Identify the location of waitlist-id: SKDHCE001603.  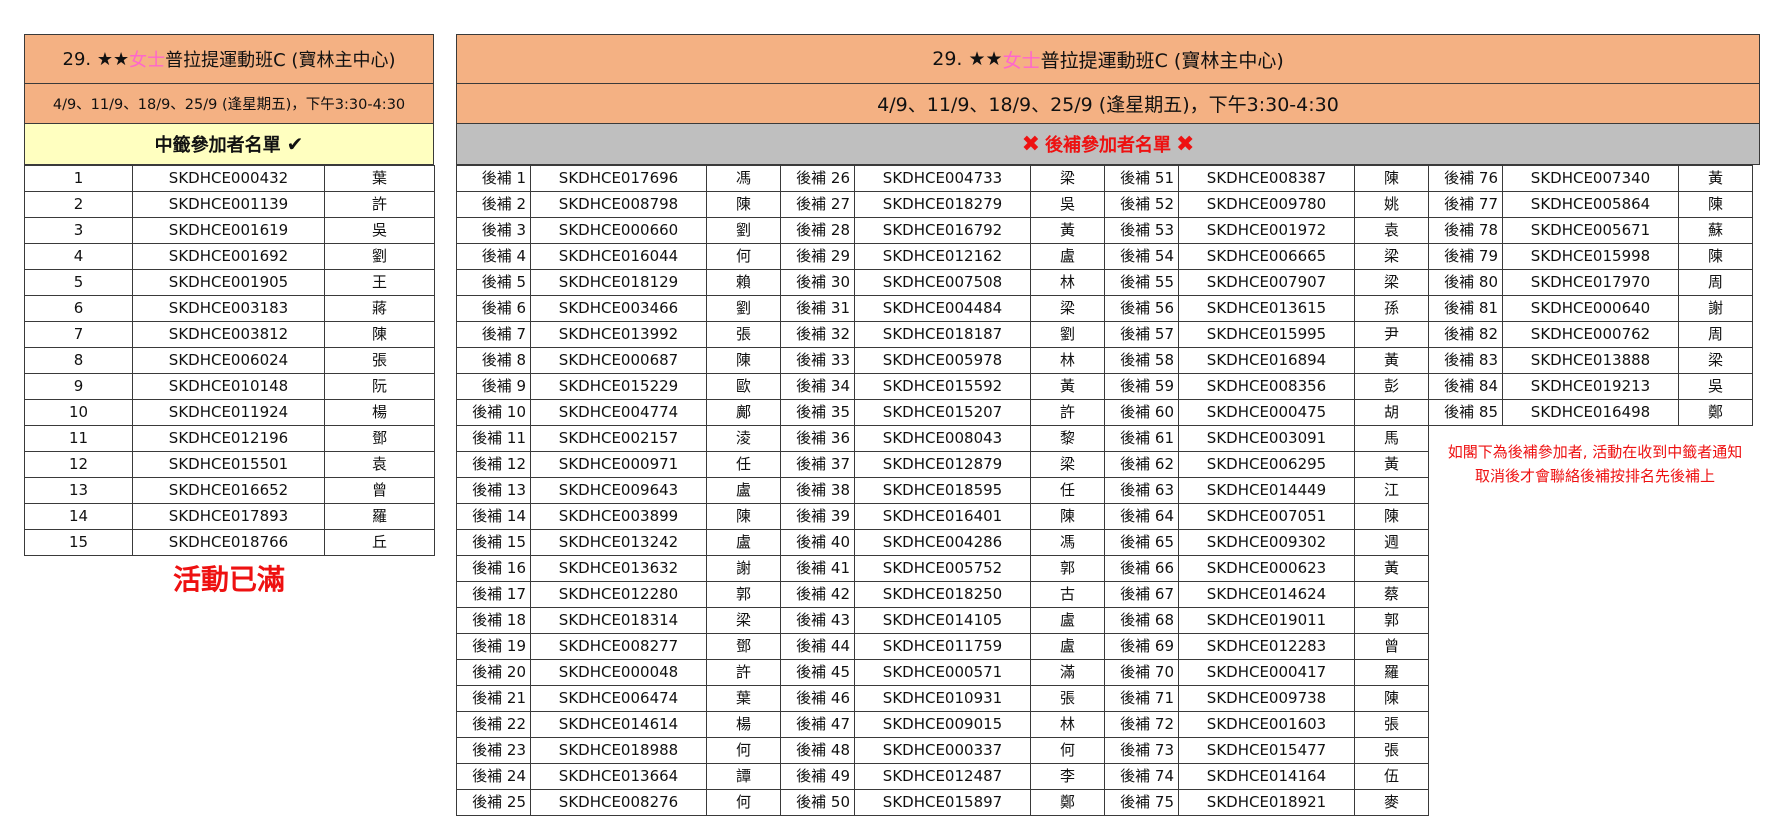
(1266, 724).